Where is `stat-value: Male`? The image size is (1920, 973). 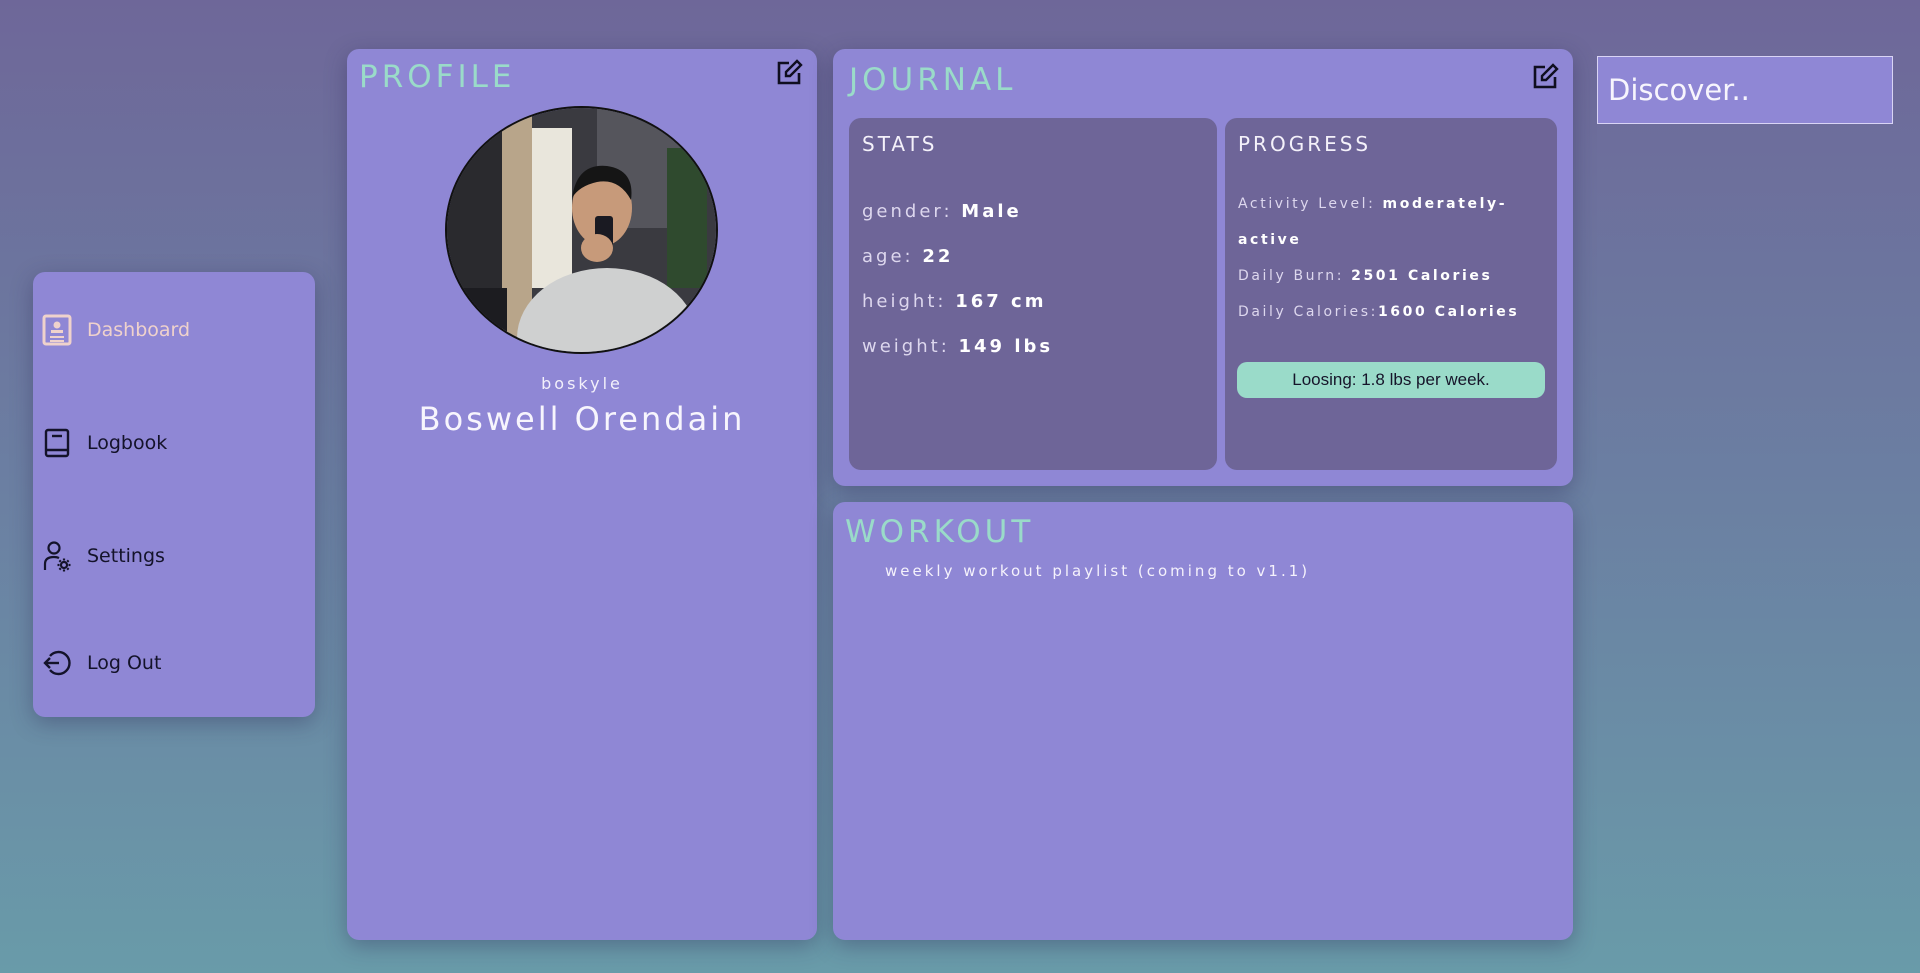
stat-value: Male is located at coordinates (991, 211).